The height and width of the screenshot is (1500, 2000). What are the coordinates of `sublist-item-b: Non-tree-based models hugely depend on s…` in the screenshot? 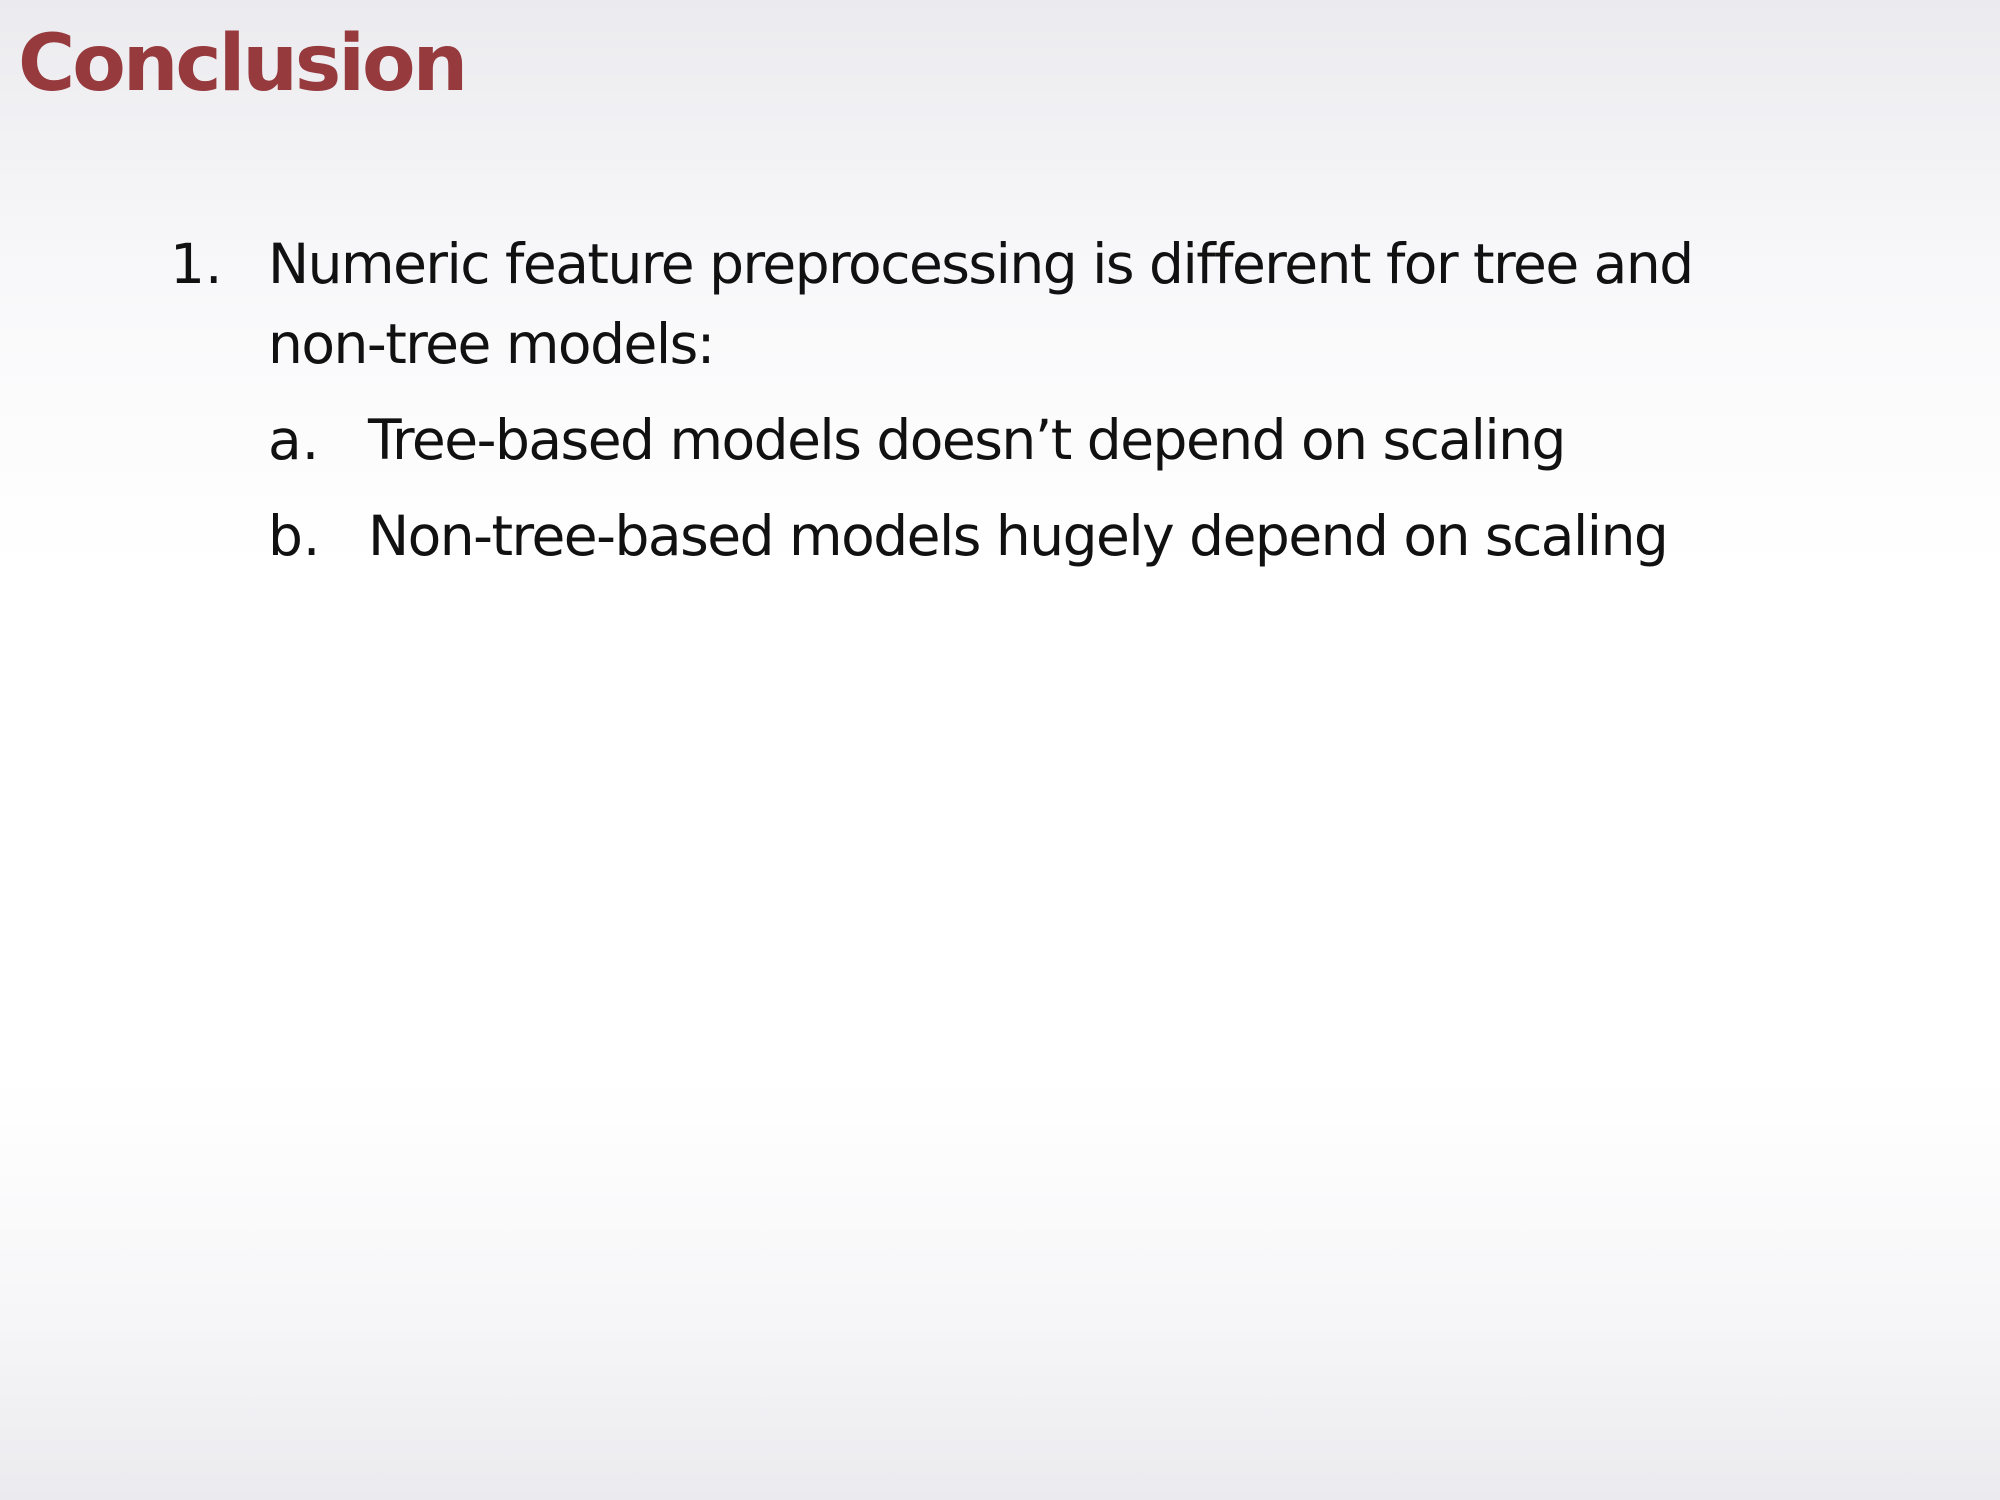 It's located at (1018, 536).